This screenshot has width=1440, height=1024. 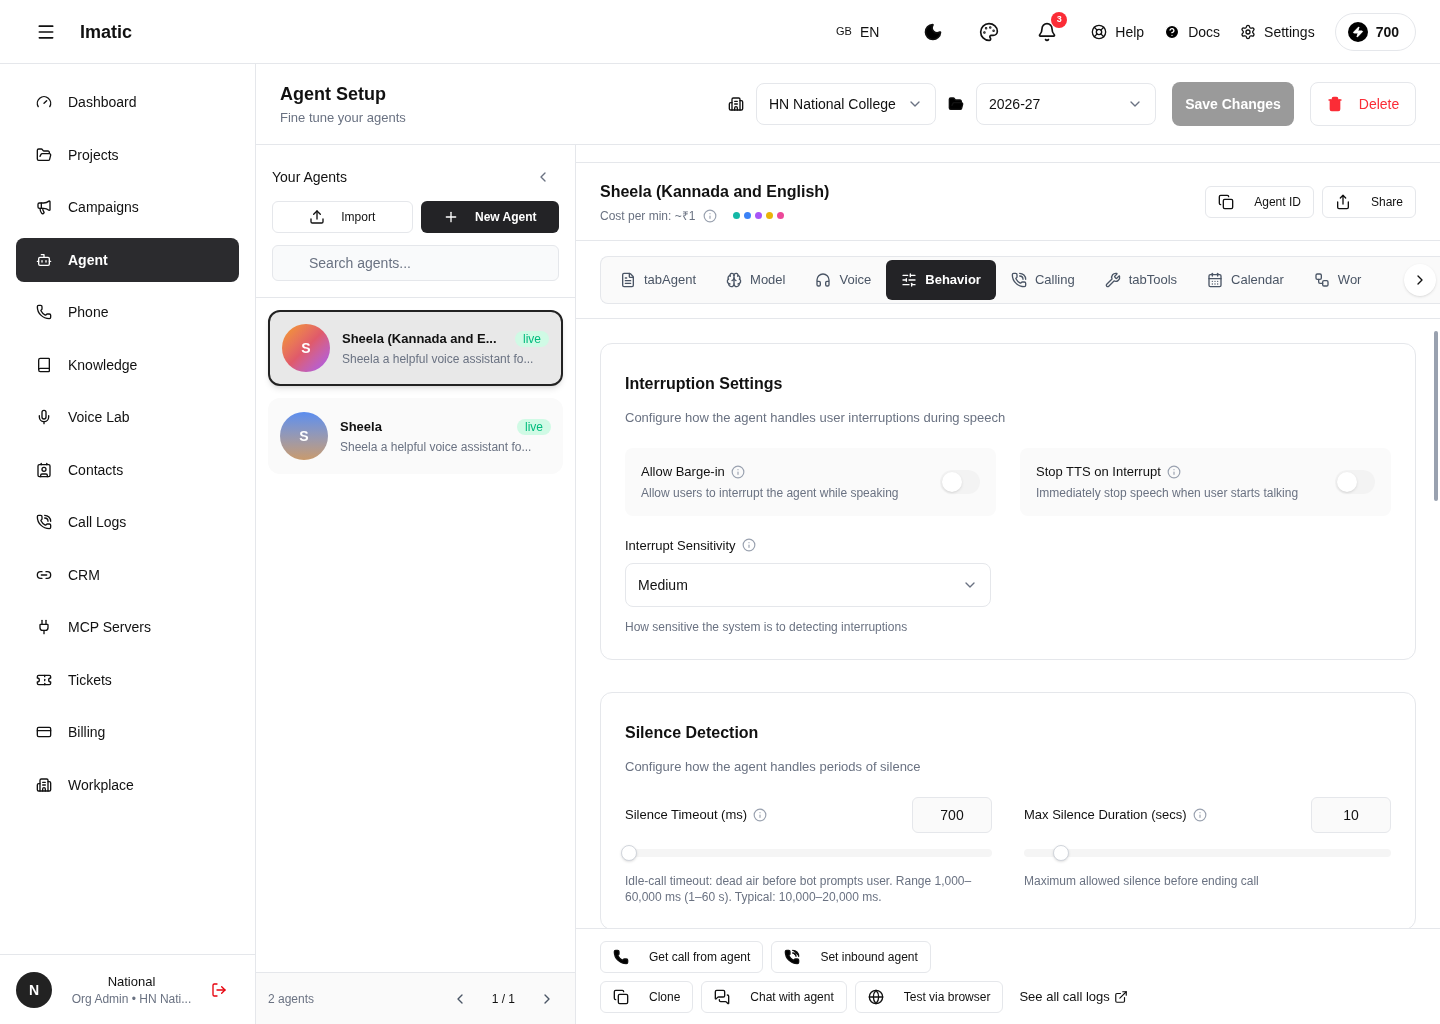 I want to click on call-logs-link: See all call logs, so click(x=1073, y=997).